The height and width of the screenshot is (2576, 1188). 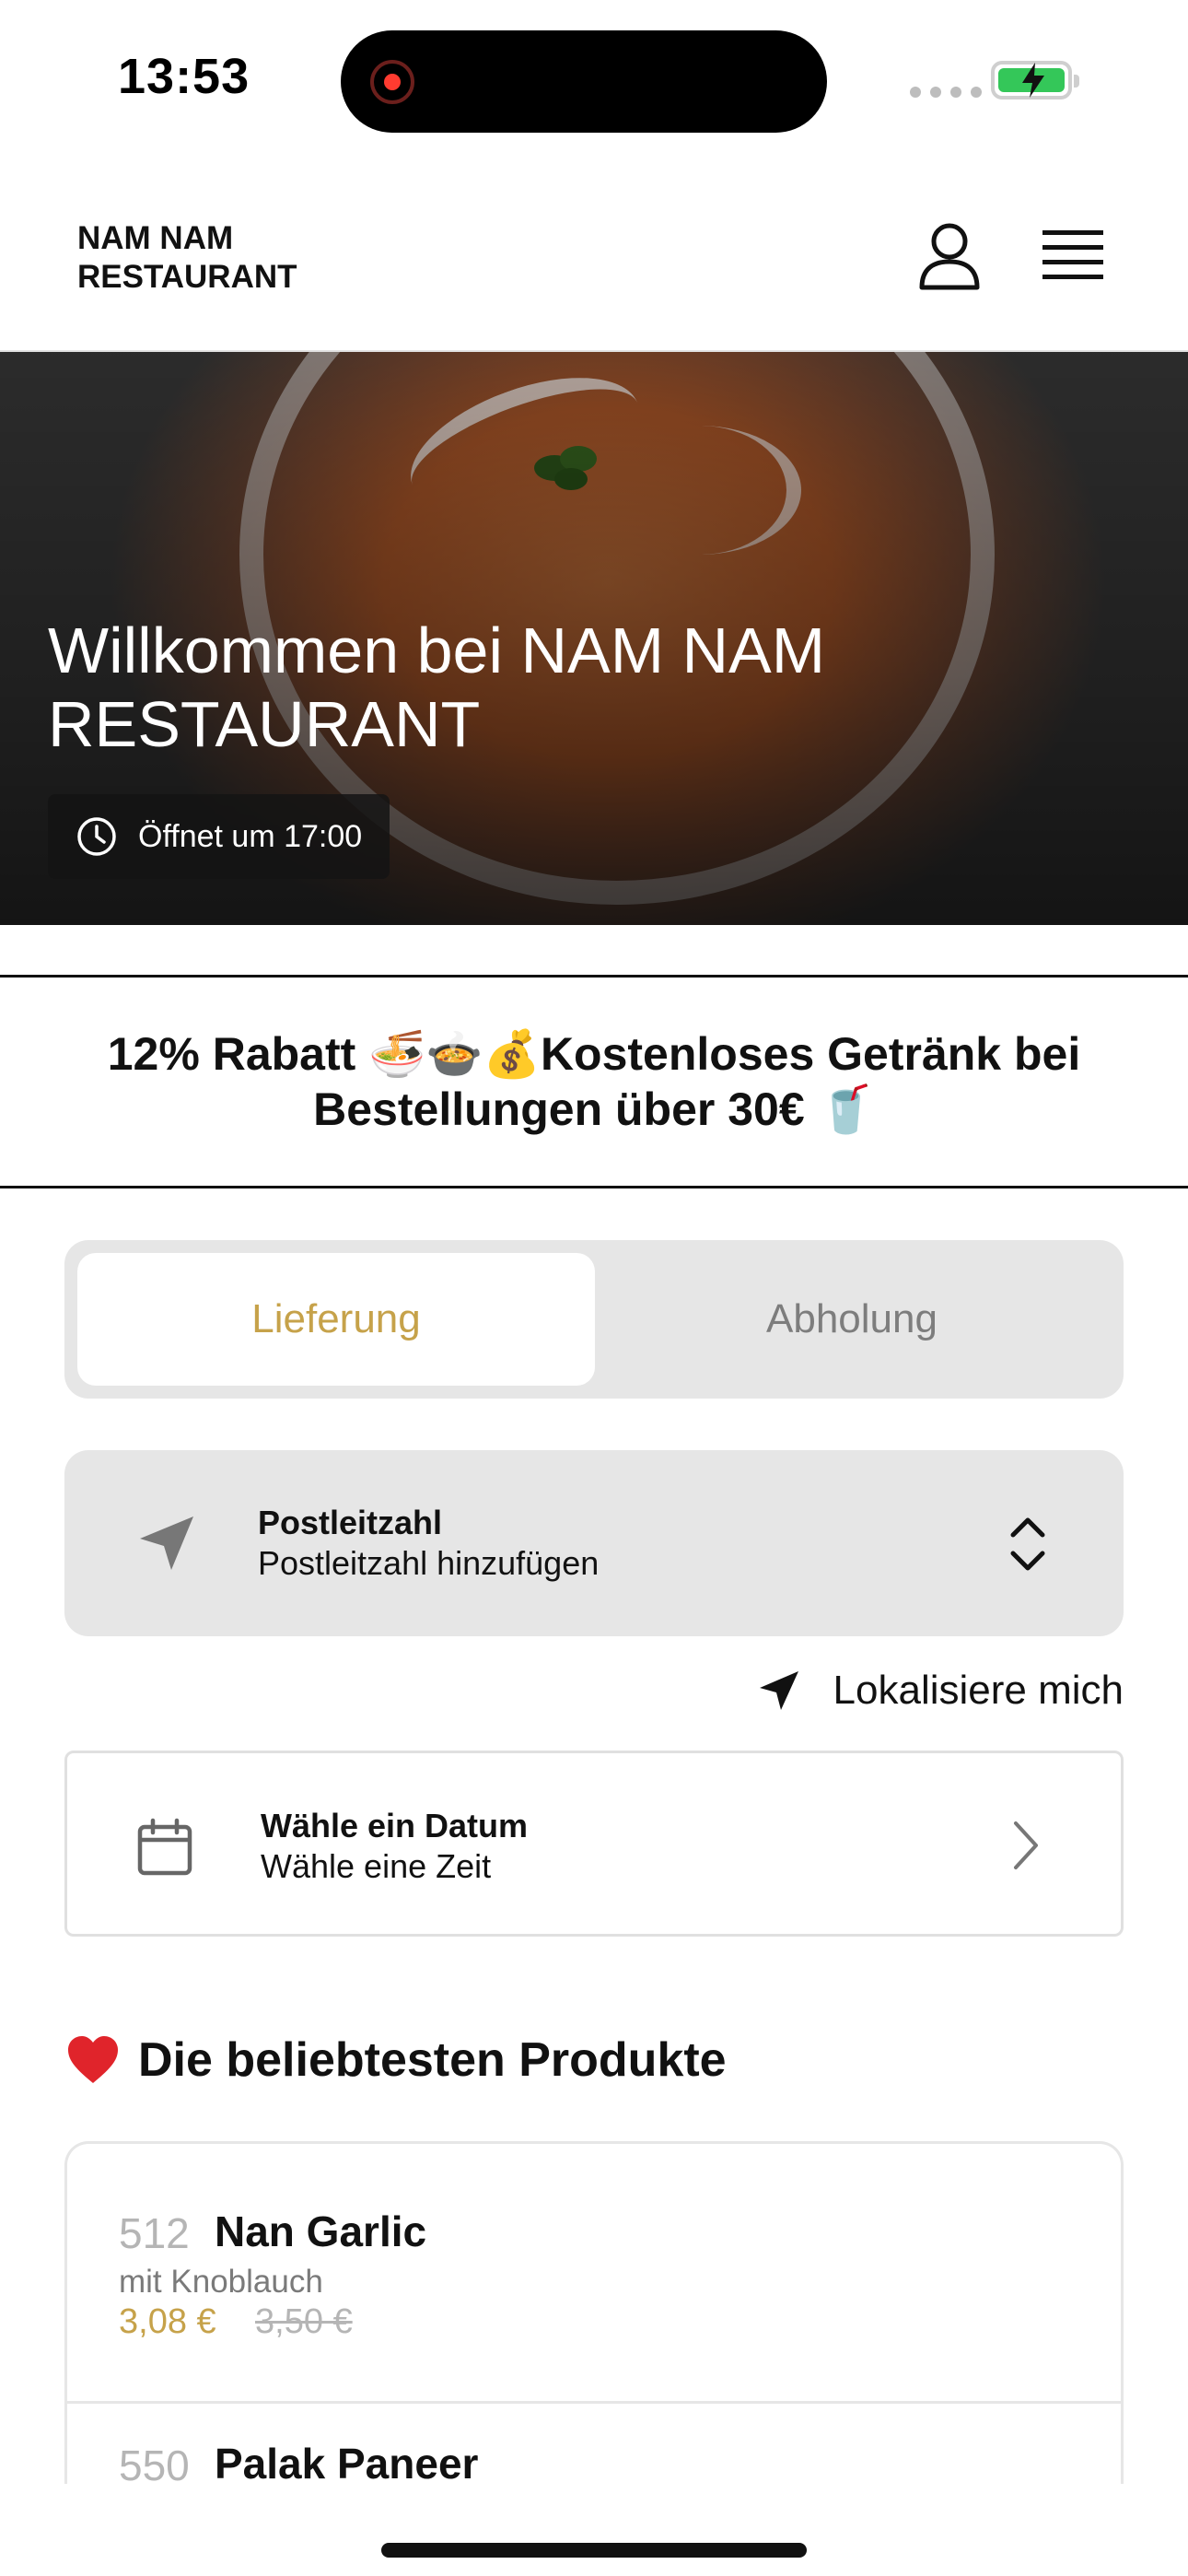 I want to click on battery-icon, so click(x=1035, y=80).